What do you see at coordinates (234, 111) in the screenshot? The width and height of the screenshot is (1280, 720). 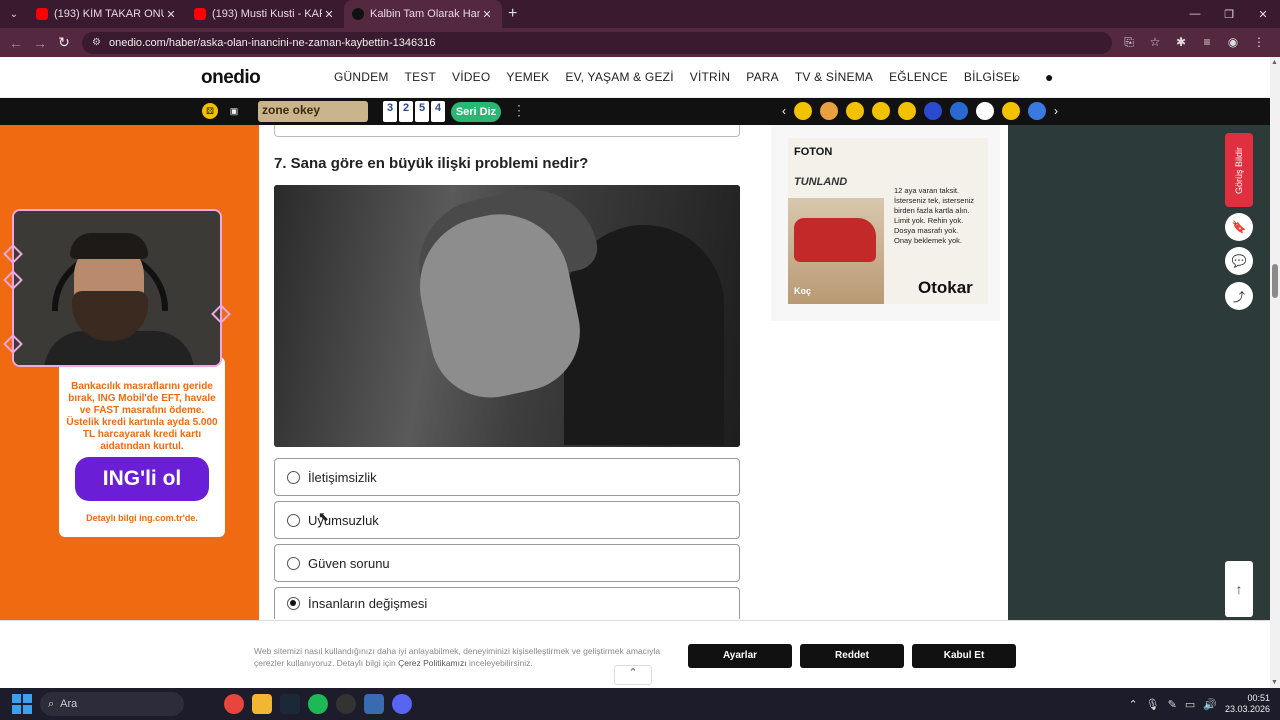 I see `game-icon: ▣` at bounding box center [234, 111].